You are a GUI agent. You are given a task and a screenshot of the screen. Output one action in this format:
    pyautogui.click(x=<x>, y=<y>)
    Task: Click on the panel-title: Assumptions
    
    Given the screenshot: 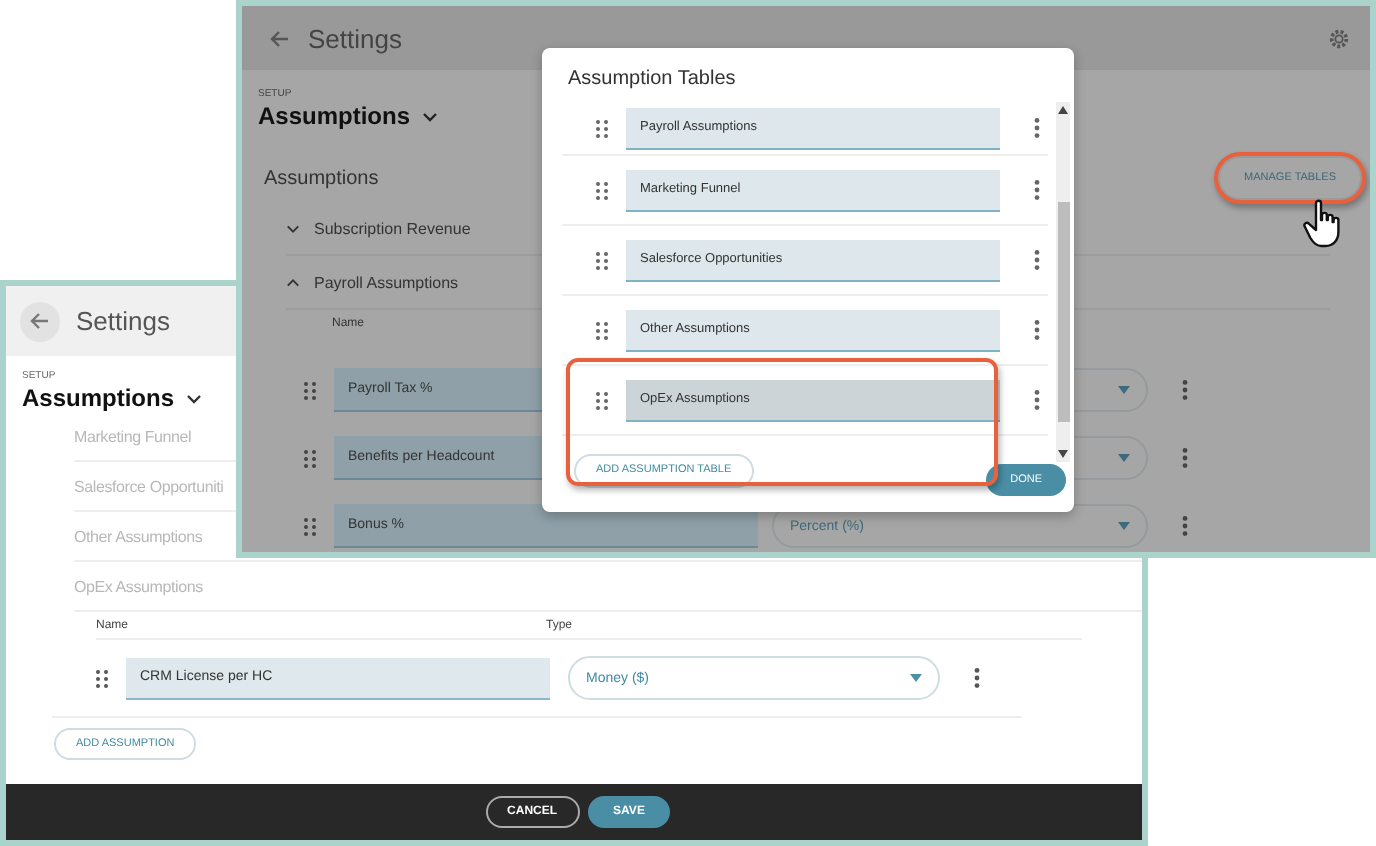 What is the action you would take?
    pyautogui.click(x=321, y=178)
    